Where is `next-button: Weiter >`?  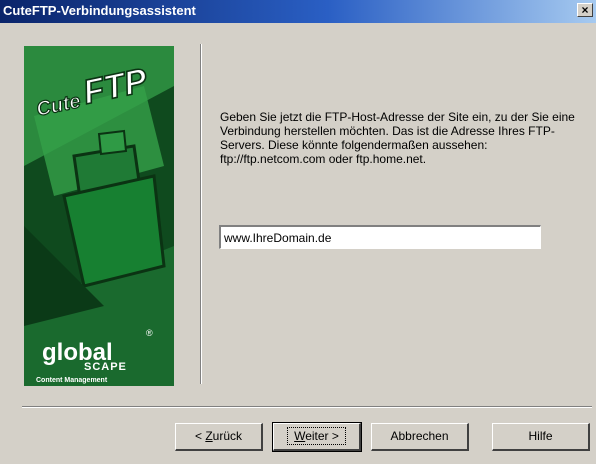 next-button: Weiter > is located at coordinates (317, 437).